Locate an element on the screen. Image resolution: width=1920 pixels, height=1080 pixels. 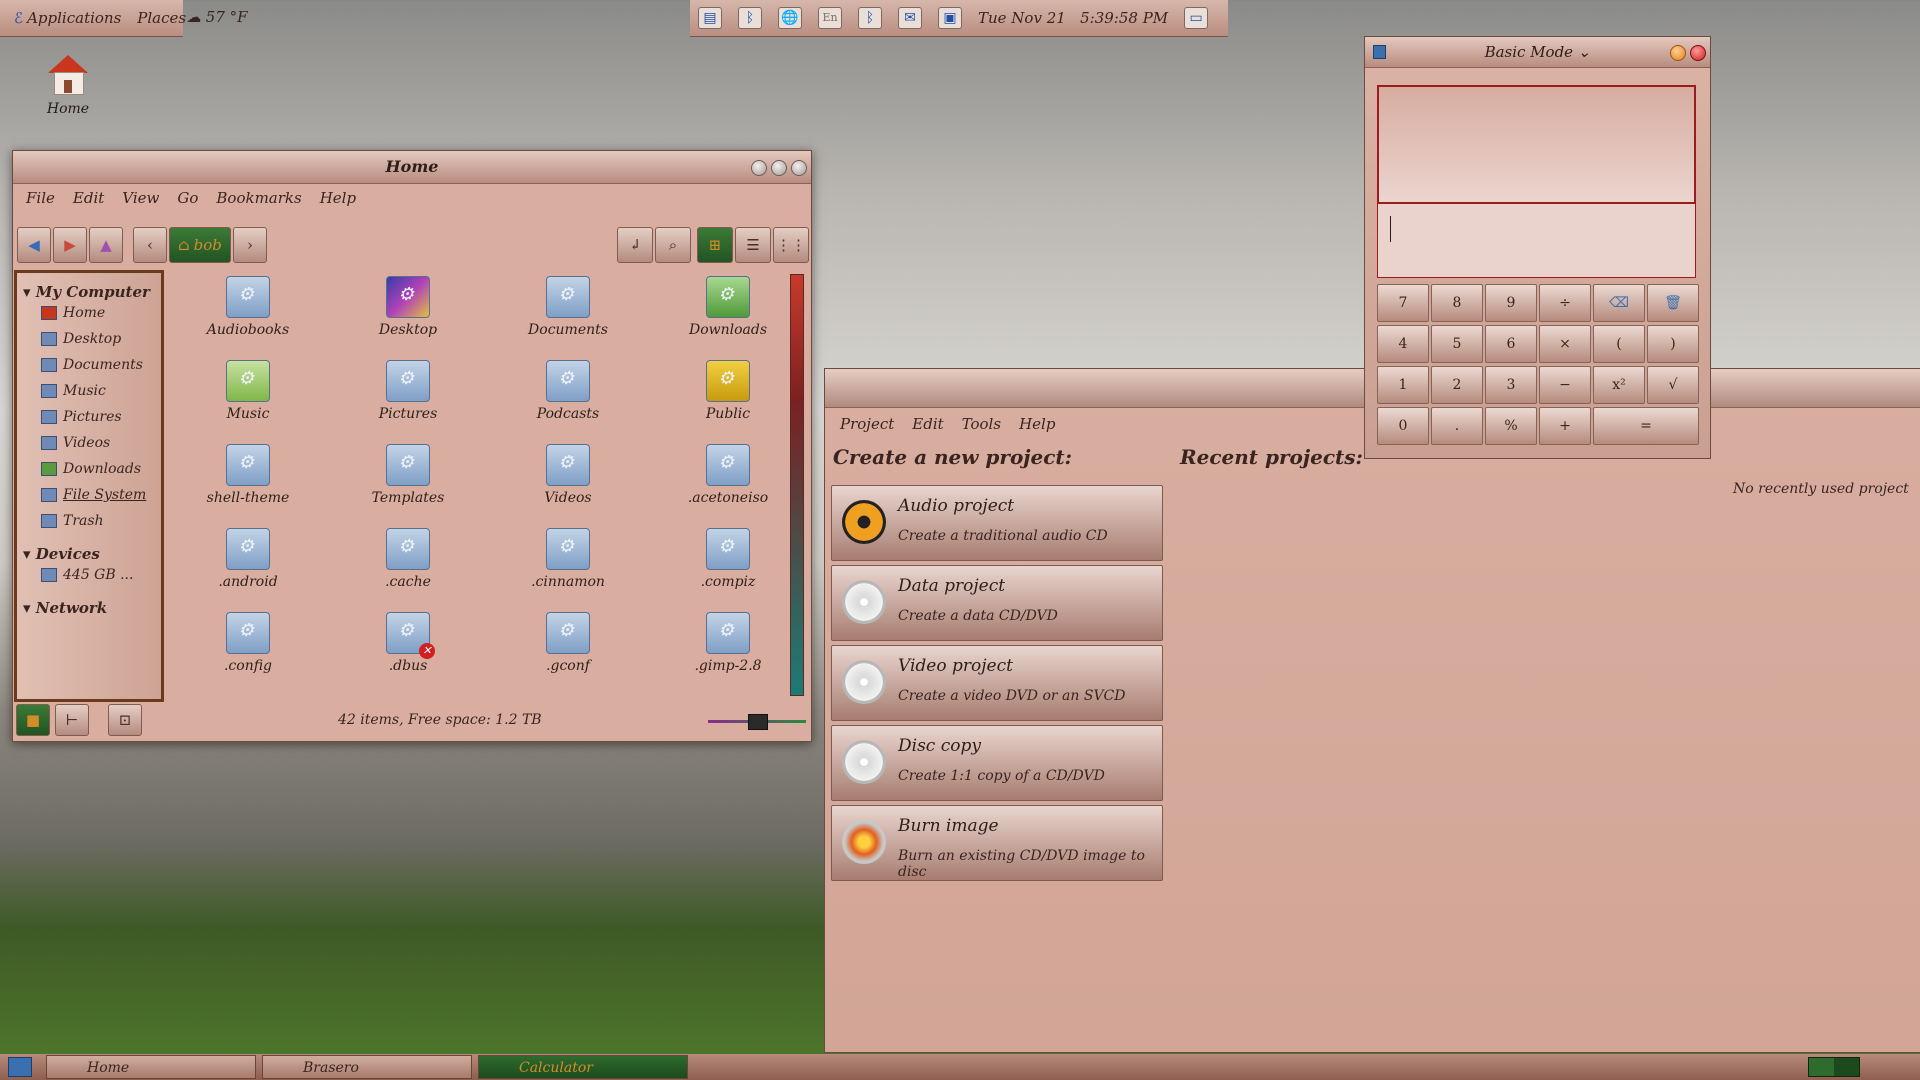
key-open-paren: ( is located at coordinates (1619, 344).